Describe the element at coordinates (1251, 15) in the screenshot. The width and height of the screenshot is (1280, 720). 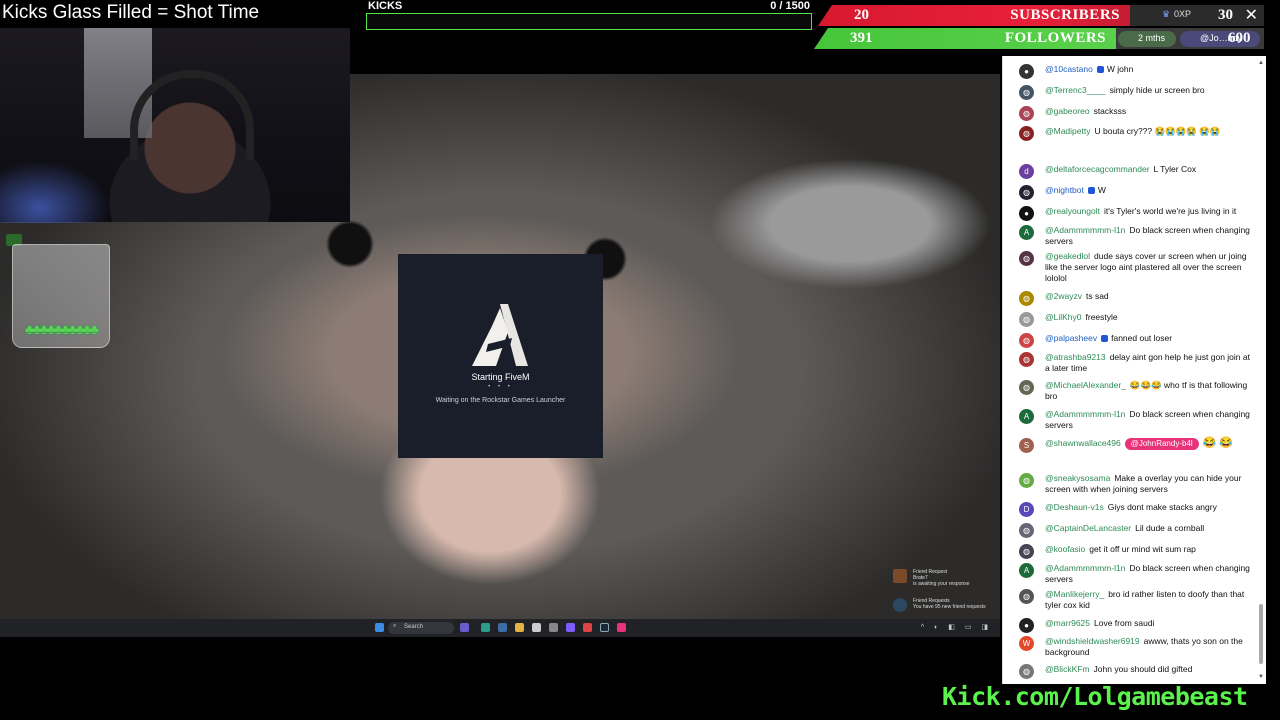
I see `close-icon: ✕` at that location.